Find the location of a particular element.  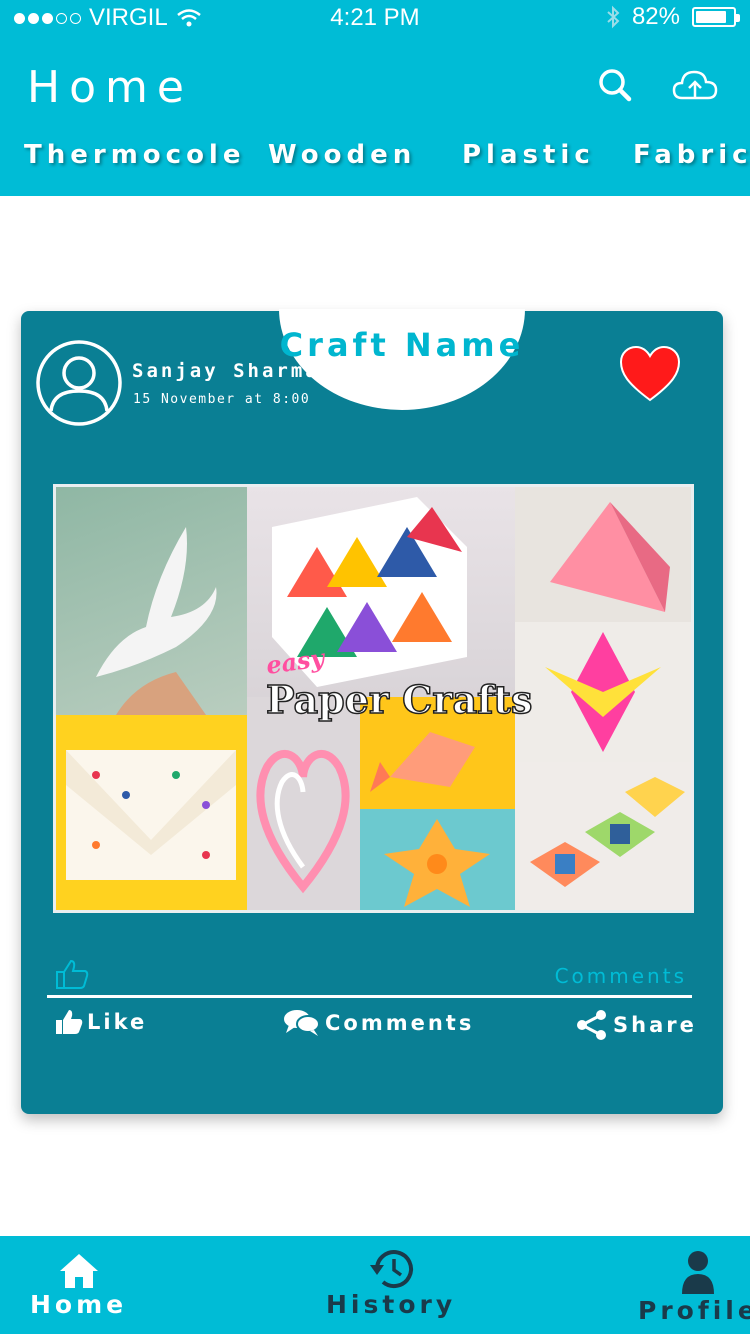

comments-label: Comments is located at coordinates (400, 1023).